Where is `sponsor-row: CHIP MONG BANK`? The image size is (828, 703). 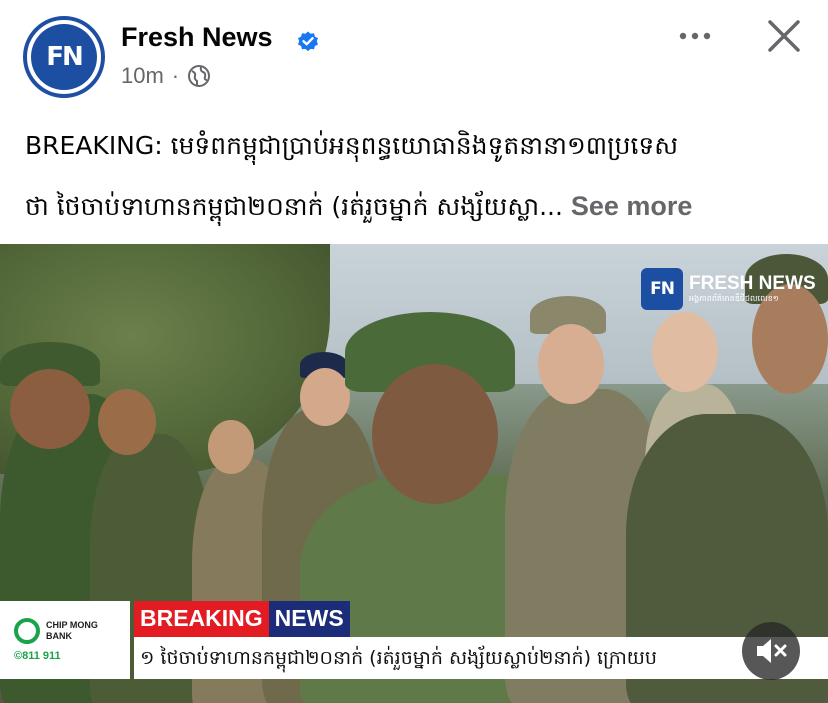 sponsor-row: CHIP MONG BANK is located at coordinates (72, 631).